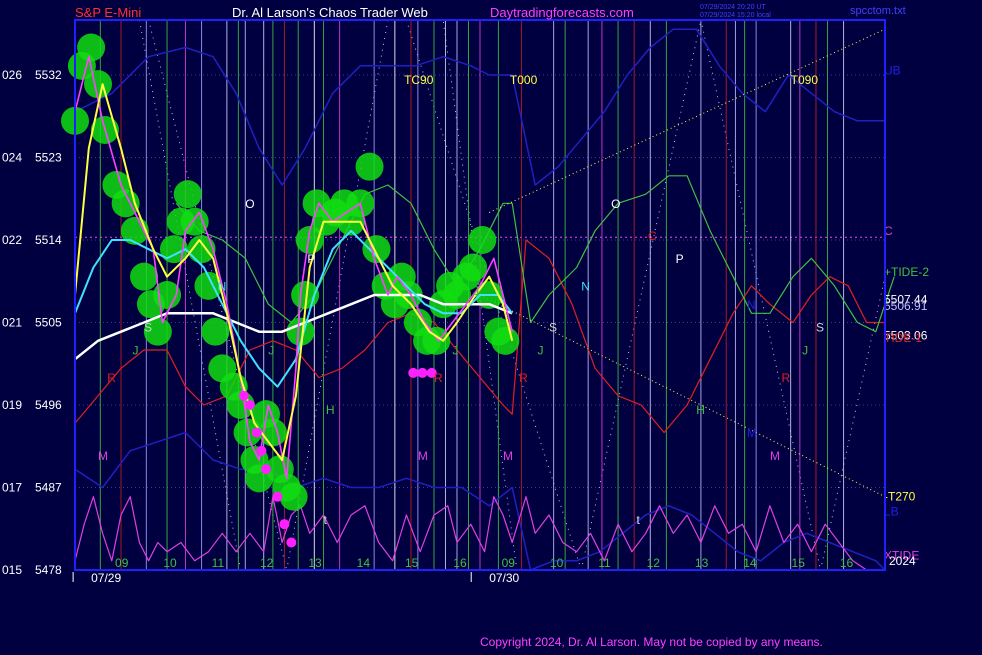 Image resolution: width=982 pixels, height=655 pixels. I want to click on right-series-label: -T270, so click(900, 497).